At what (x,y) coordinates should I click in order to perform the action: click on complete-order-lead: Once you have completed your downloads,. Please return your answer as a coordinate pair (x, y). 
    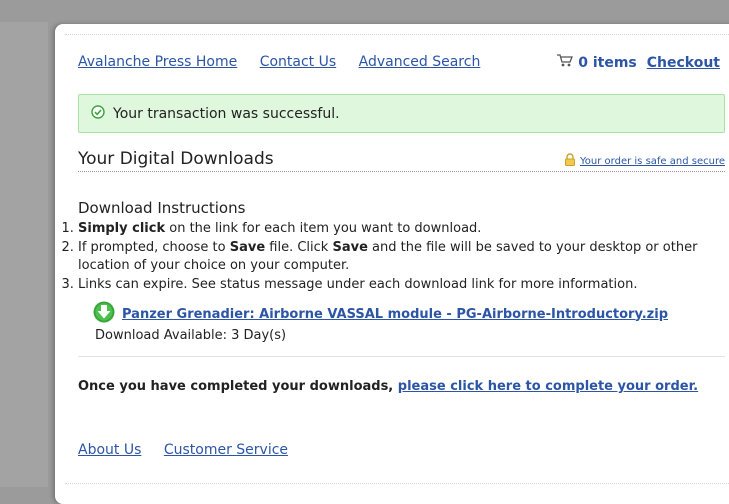
    Looking at the image, I should click on (238, 386).